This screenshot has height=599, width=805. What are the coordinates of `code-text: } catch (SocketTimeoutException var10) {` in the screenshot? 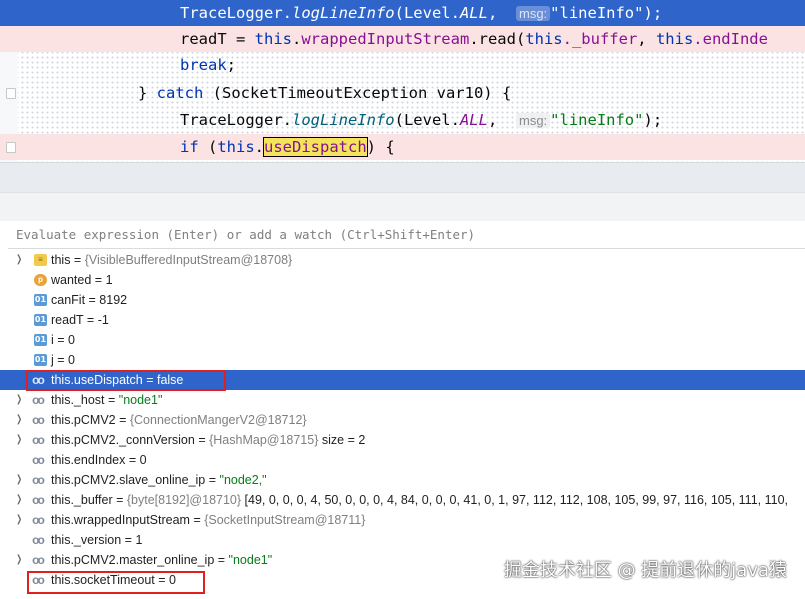 It's located at (325, 93).